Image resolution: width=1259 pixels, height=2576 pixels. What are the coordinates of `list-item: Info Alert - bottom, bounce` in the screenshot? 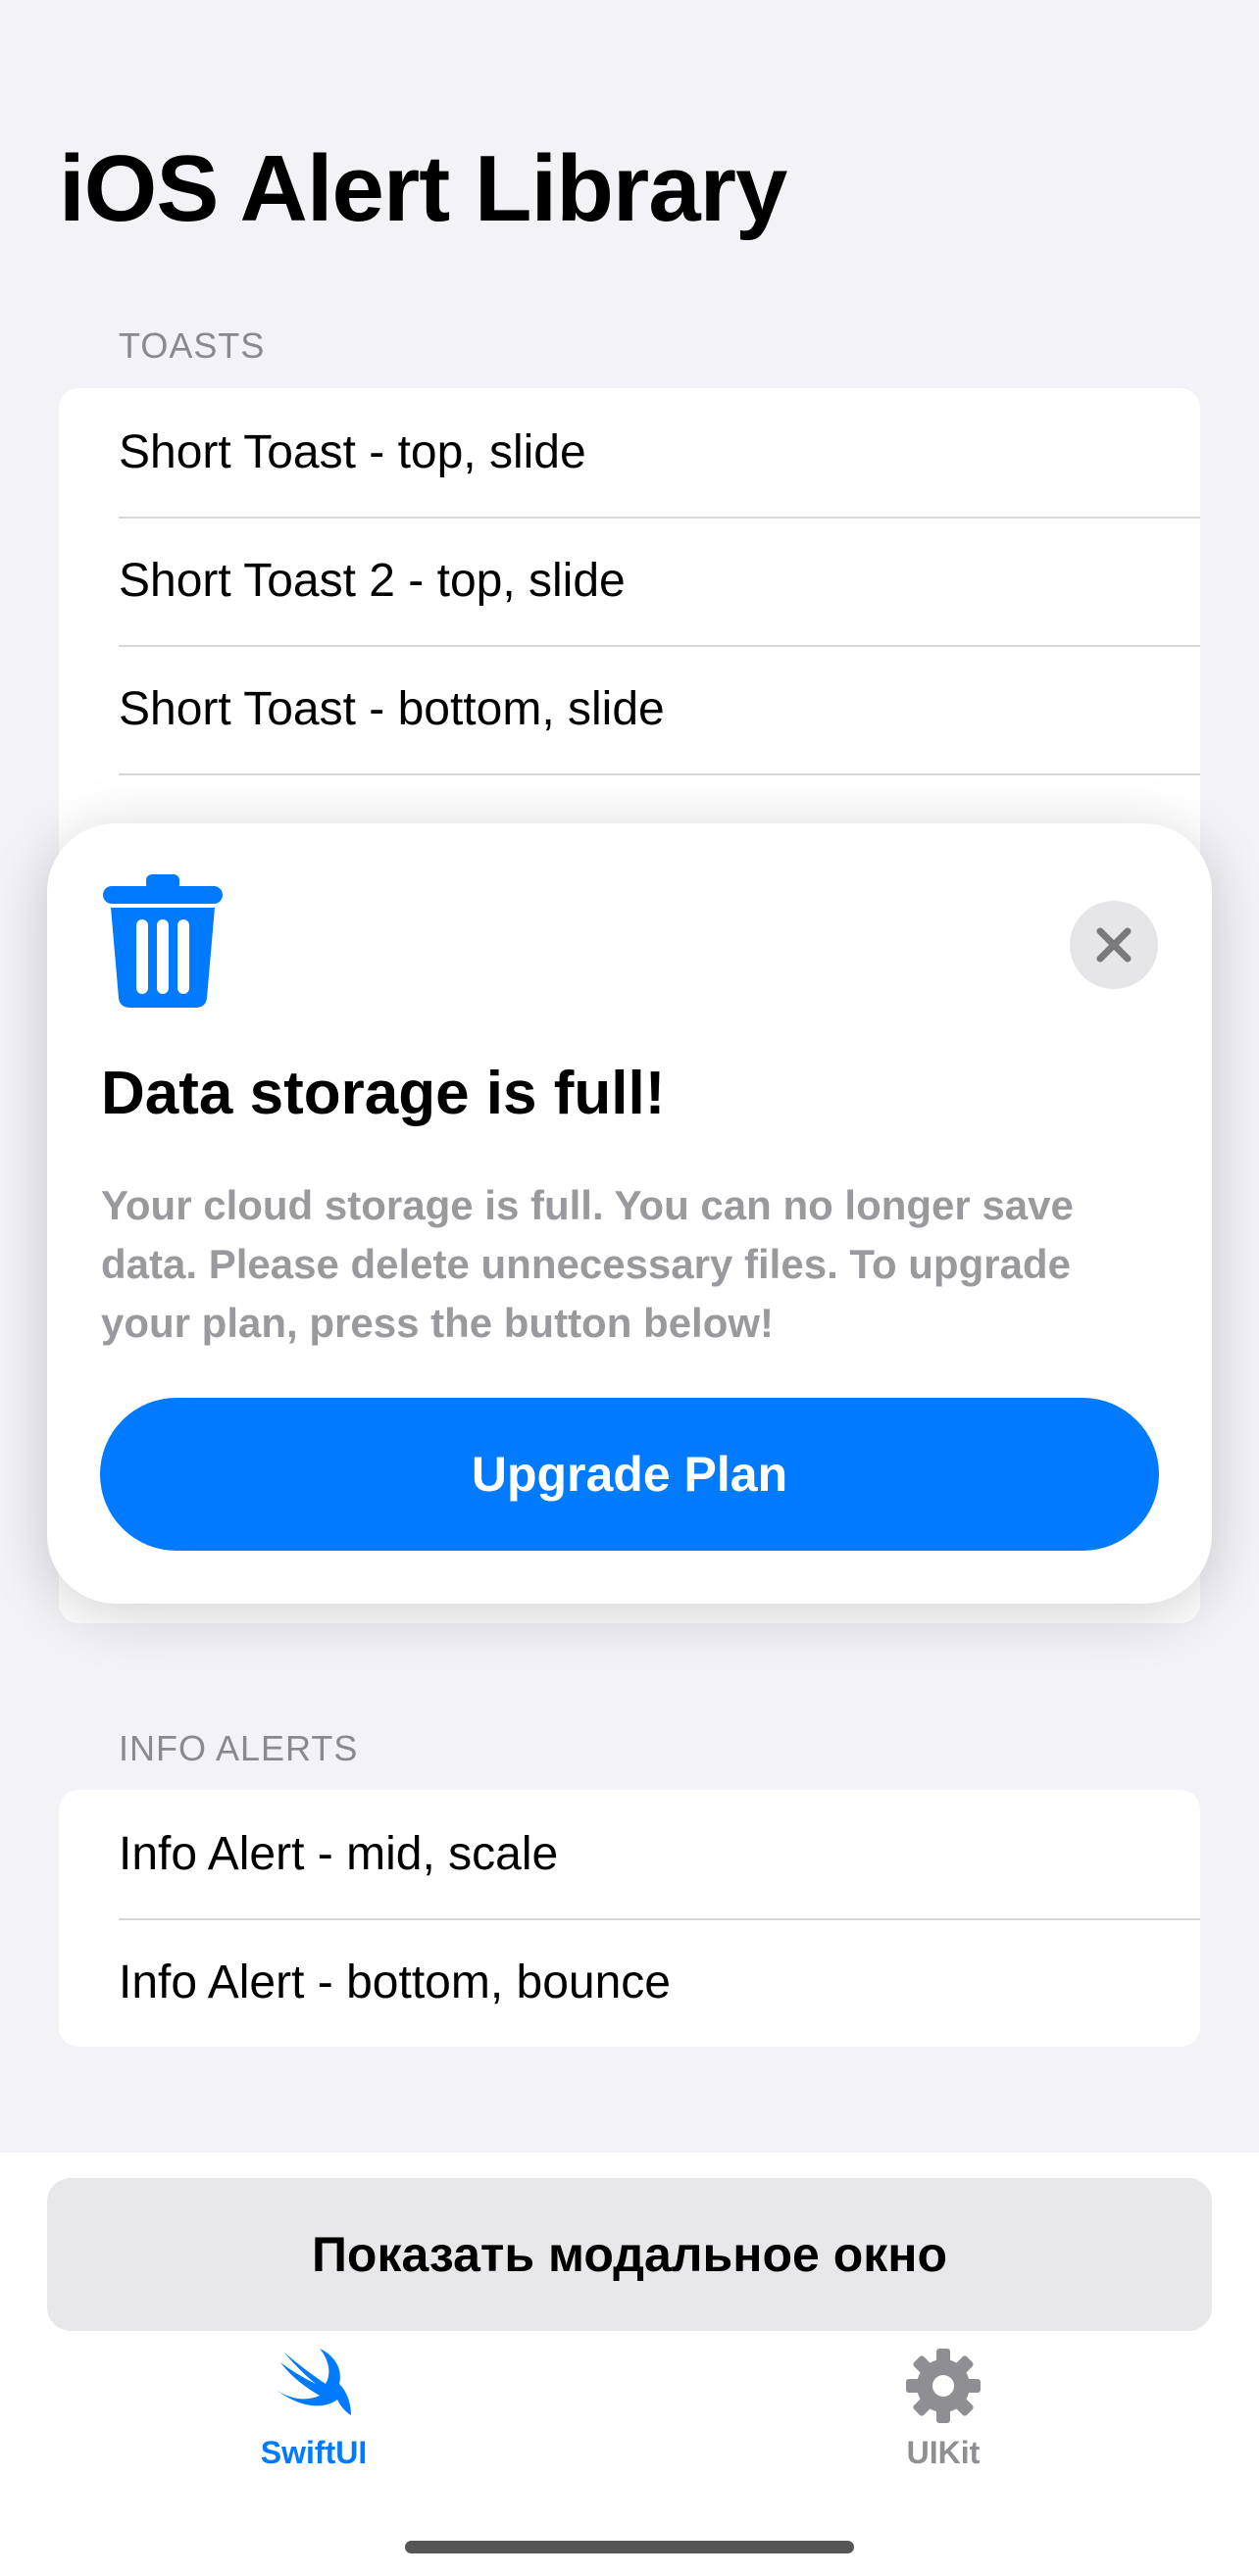 It's located at (629, 1982).